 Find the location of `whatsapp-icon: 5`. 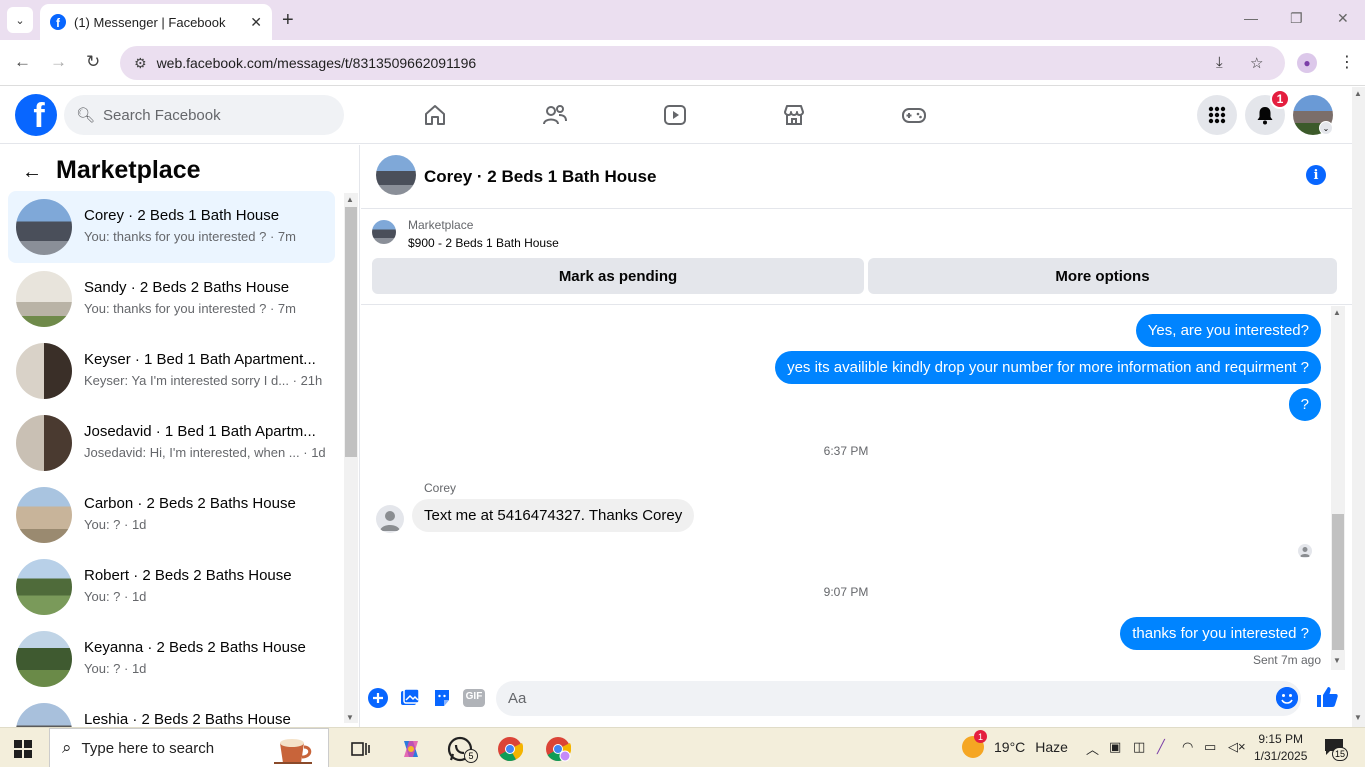

whatsapp-icon: 5 is located at coordinates (462, 749).